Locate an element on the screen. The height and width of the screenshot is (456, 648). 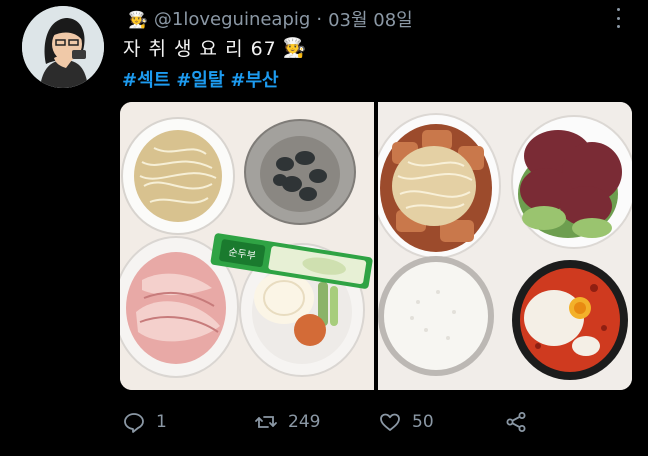
tweet-text: 자 취 생 요 리 67 🧑‍🍳 is located at coordinates (215, 47).